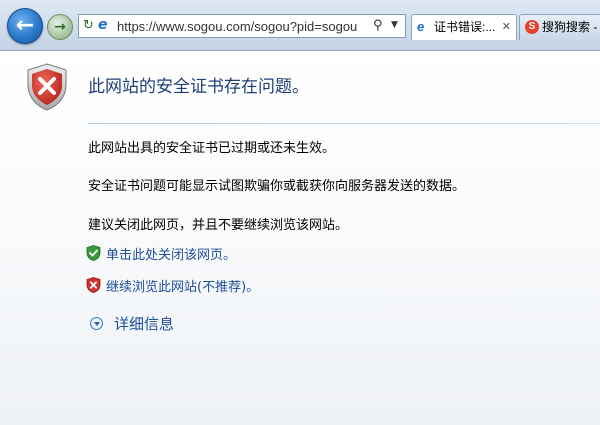  Describe the element at coordinates (212, 148) in the screenshot. I see `error-description: 此网站出具的安全证书已过期或还未生效。` at that location.